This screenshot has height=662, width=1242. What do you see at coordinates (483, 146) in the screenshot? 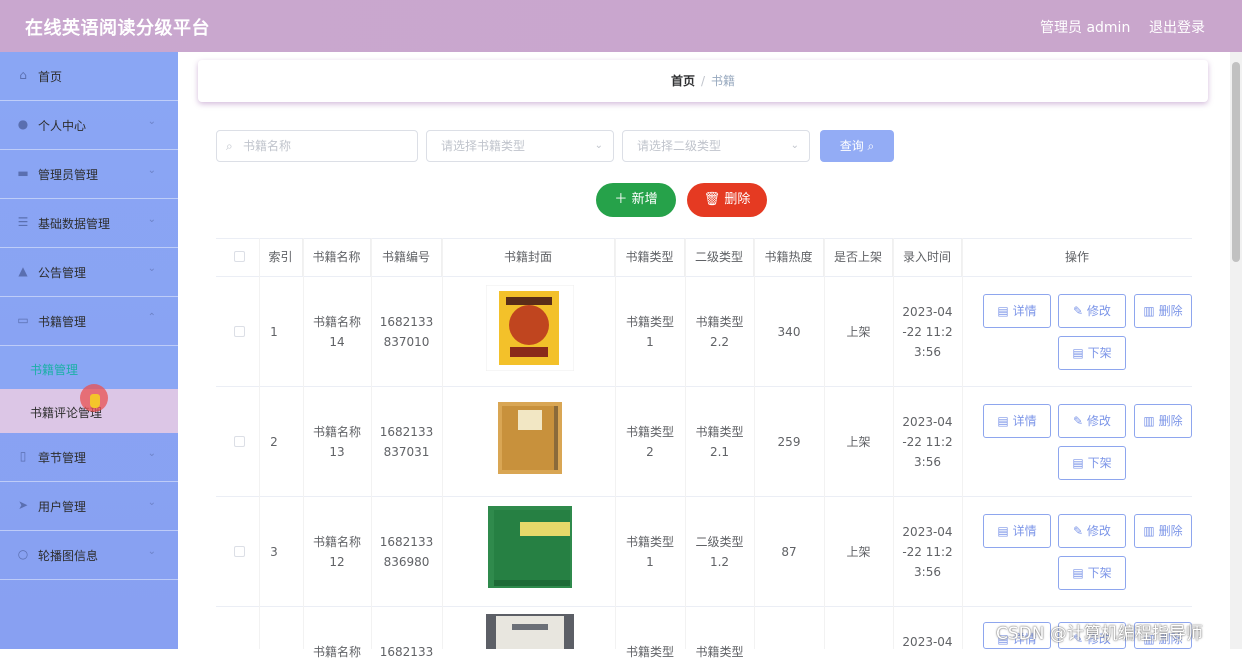
I see `select-placeholder: 请选择书籍类型` at bounding box center [483, 146].